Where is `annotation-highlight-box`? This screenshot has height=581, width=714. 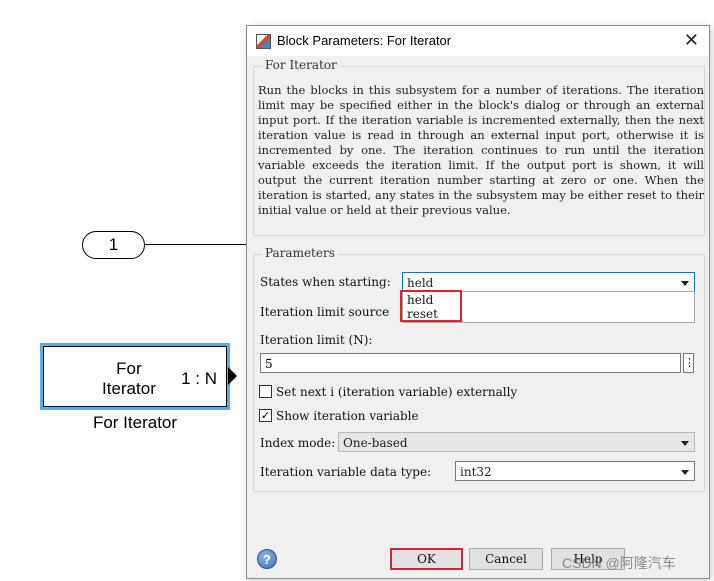
annotation-highlight-box is located at coordinates (431, 306).